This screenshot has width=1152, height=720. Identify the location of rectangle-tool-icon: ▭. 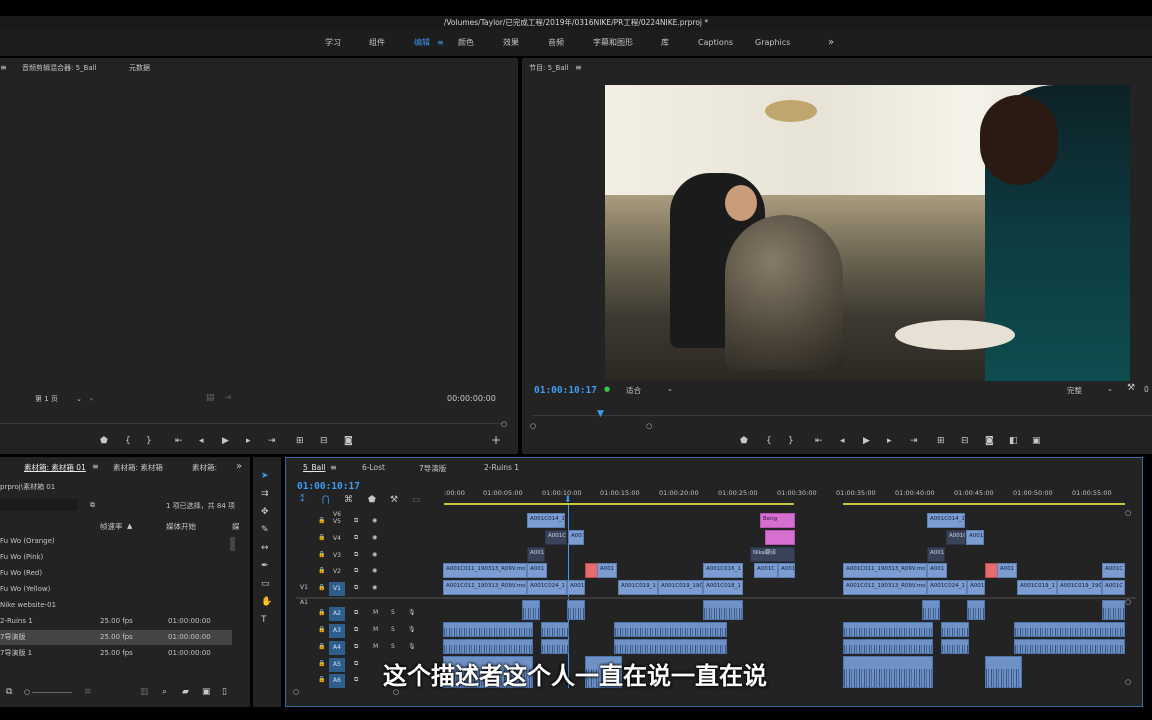
(265, 584).